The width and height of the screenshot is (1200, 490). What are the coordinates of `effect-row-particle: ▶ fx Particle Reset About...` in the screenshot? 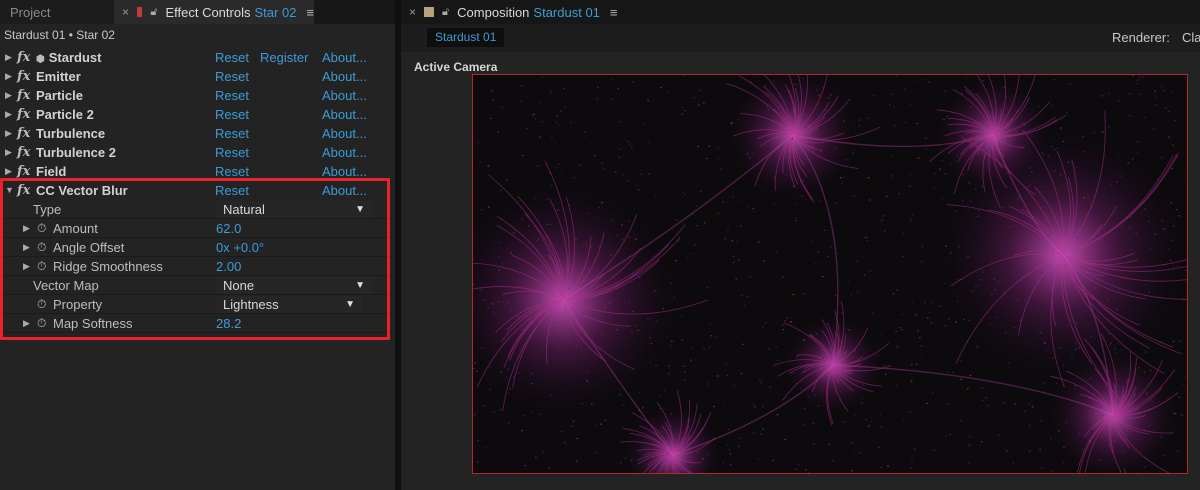 It's located at (197, 95).